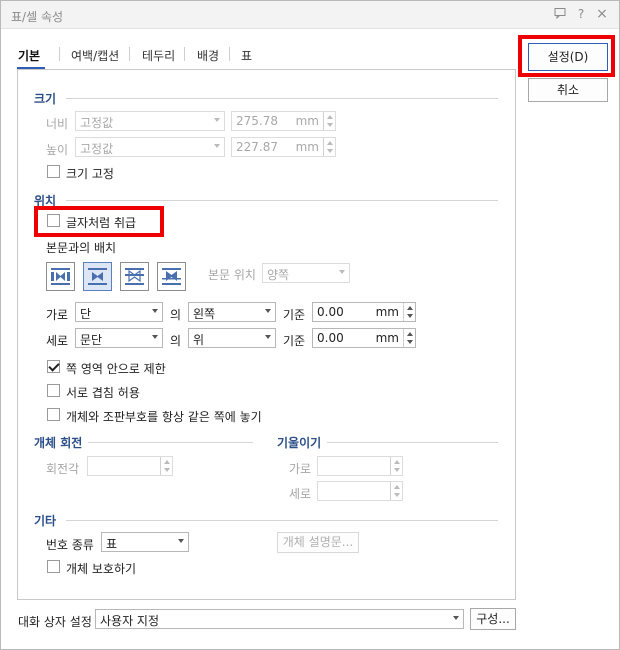 The width and height of the screenshot is (620, 650). What do you see at coordinates (278, 275) in the screenshot?
I see `body-position-value: 양쪽` at bounding box center [278, 275].